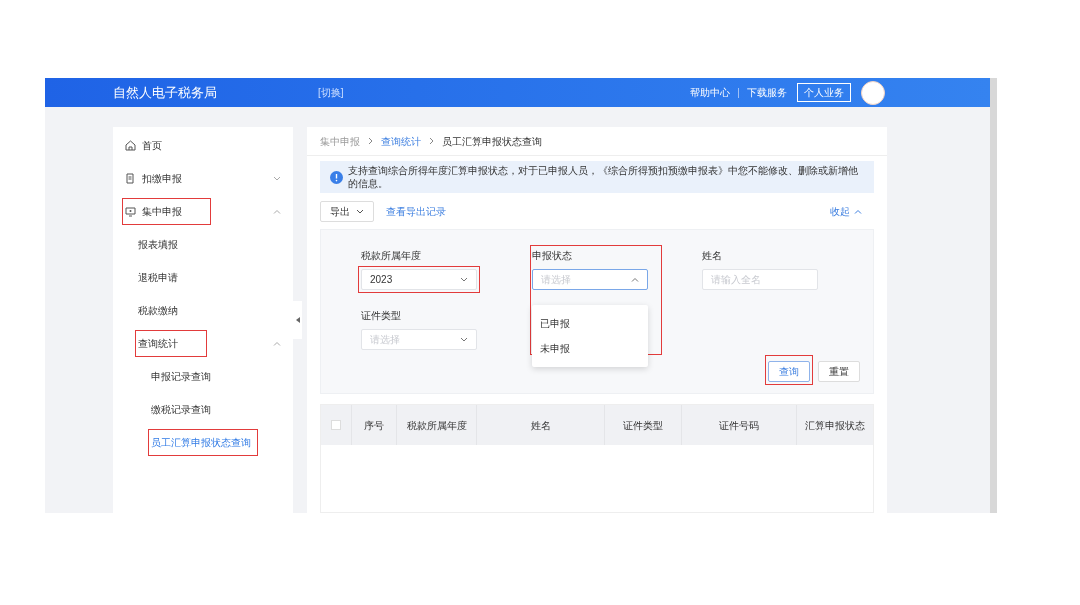 Image resolution: width=1080 pixels, height=605 pixels. What do you see at coordinates (183, 376) in the screenshot?
I see `sidebar-item: 申报记录查询` at bounding box center [183, 376].